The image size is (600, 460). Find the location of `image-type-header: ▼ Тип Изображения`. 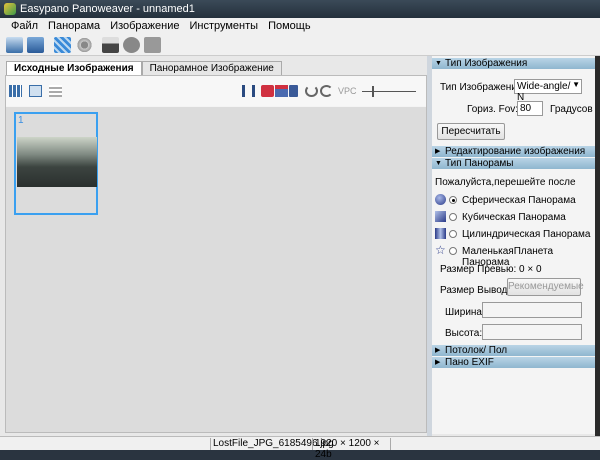

image-type-header: ▼ Тип Изображения is located at coordinates (513, 63).